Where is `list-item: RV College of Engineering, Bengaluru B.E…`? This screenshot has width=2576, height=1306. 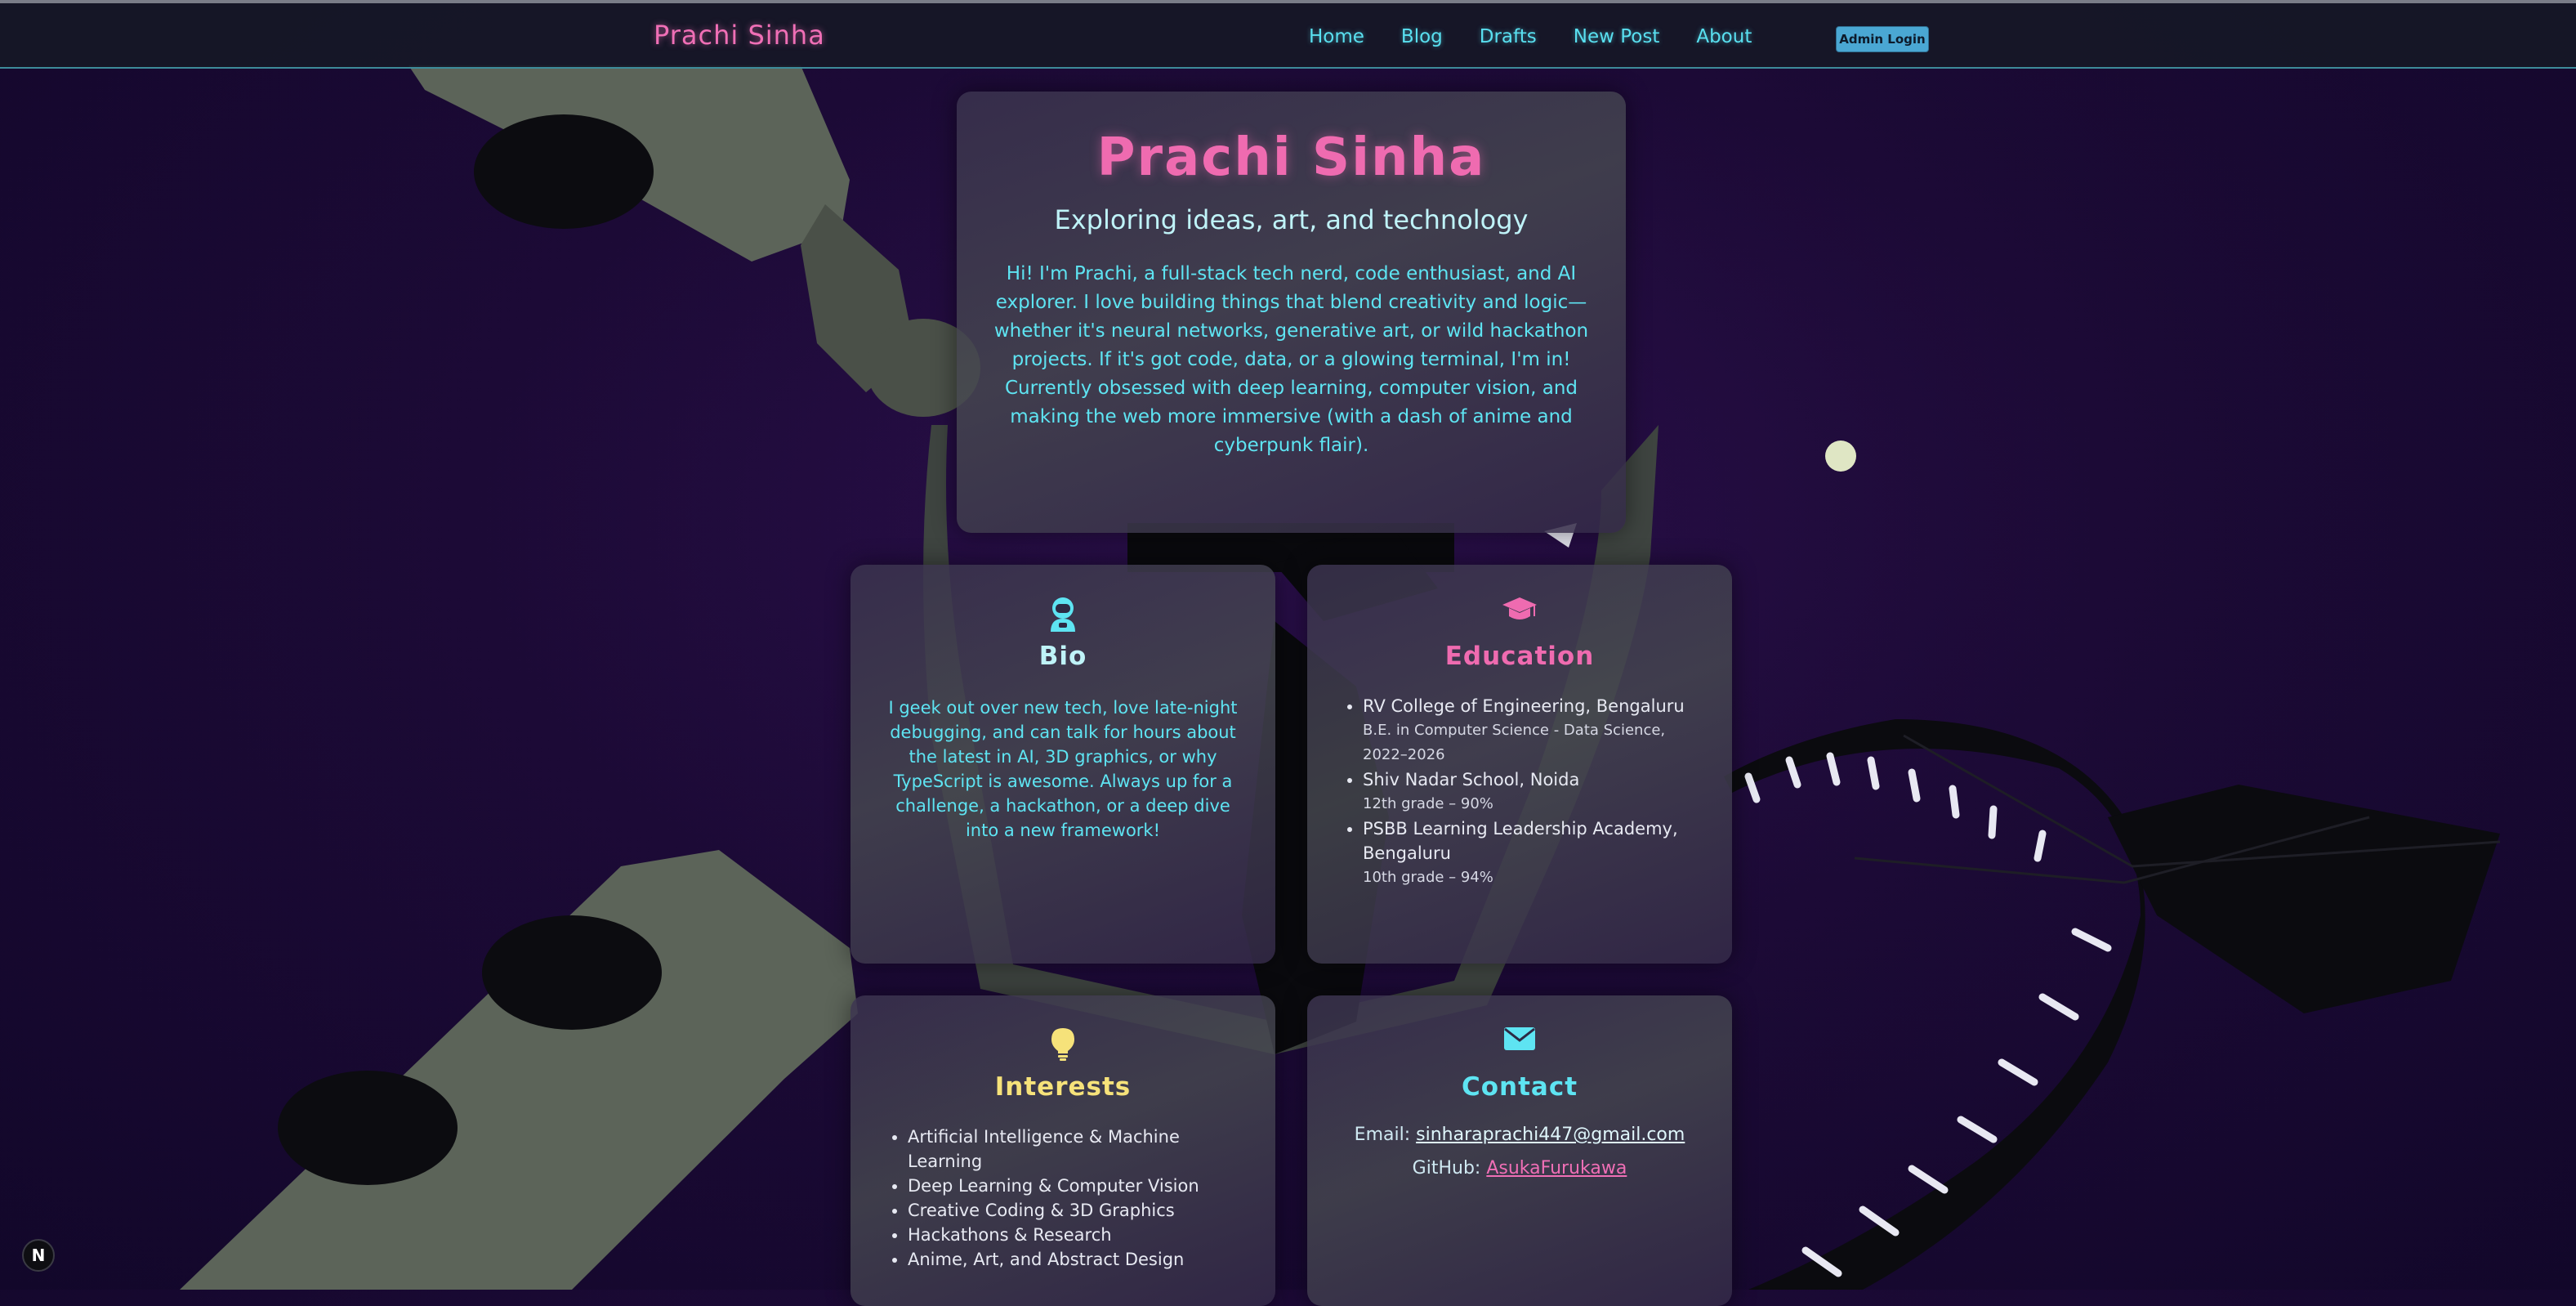 list-item: RV College of Engineering, Bengaluru B.E… is located at coordinates (1531, 730).